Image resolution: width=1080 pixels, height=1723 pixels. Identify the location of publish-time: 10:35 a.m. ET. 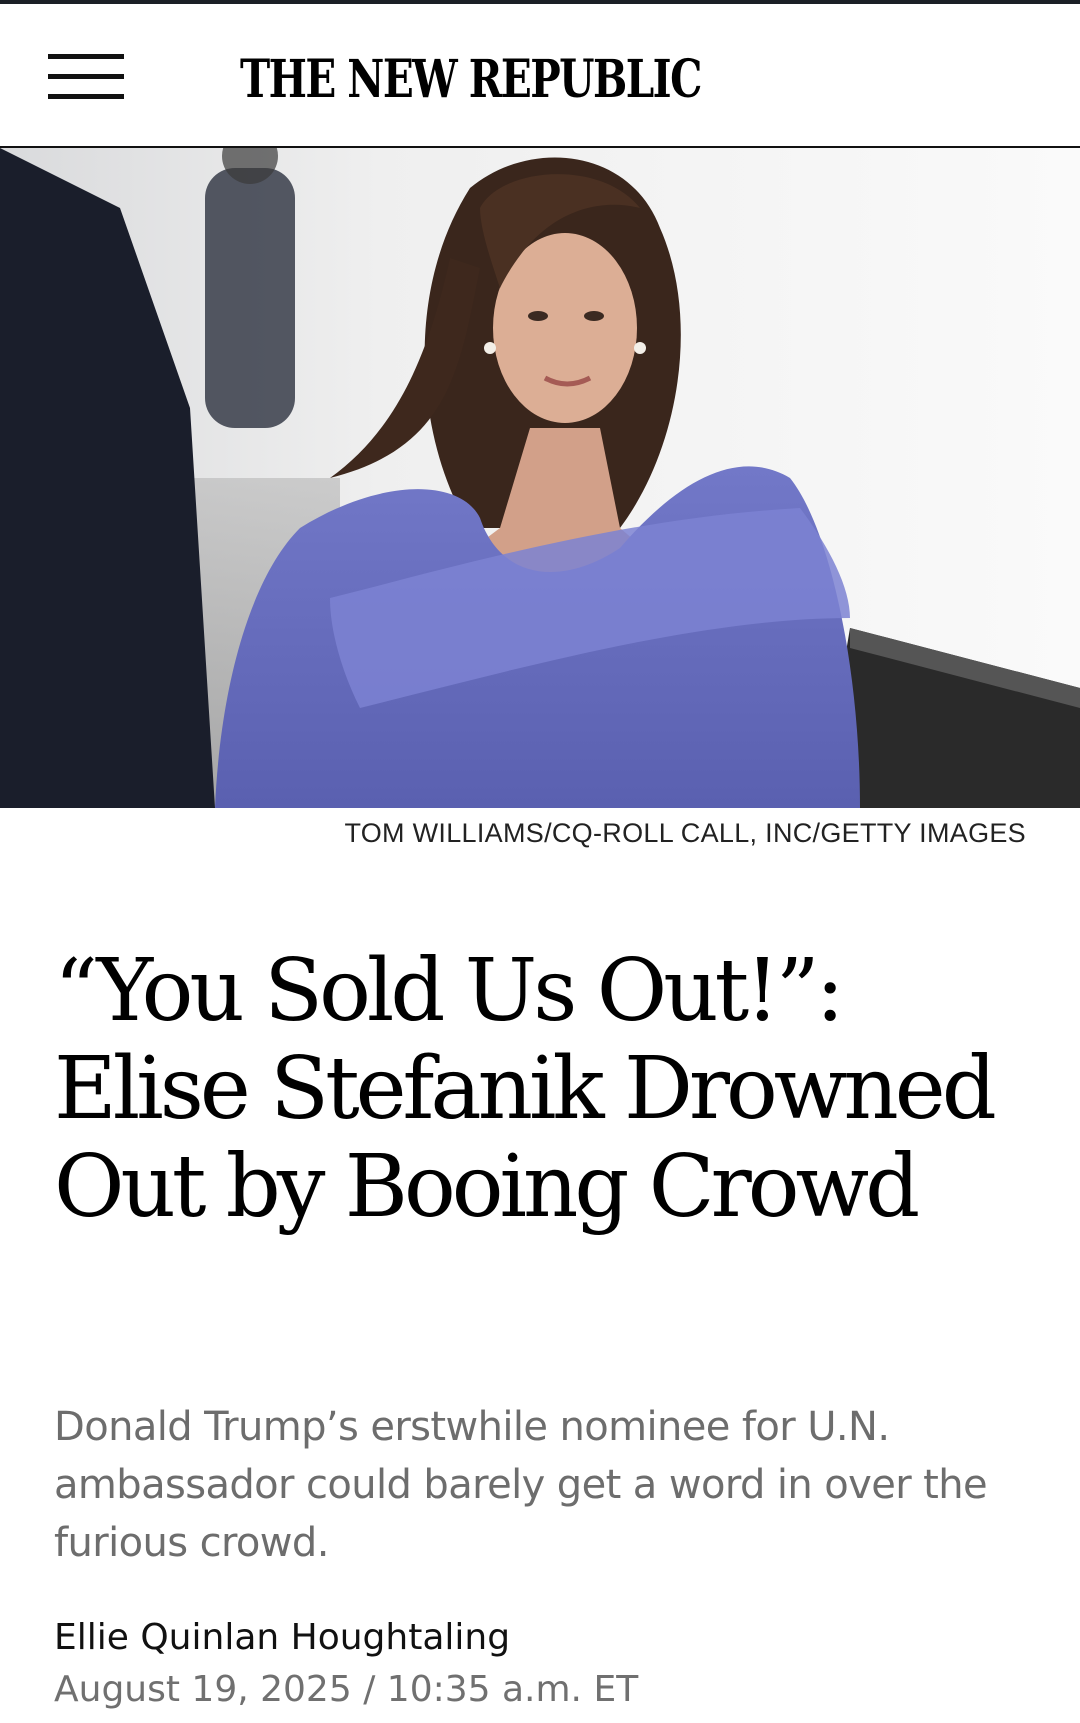
(512, 1689).